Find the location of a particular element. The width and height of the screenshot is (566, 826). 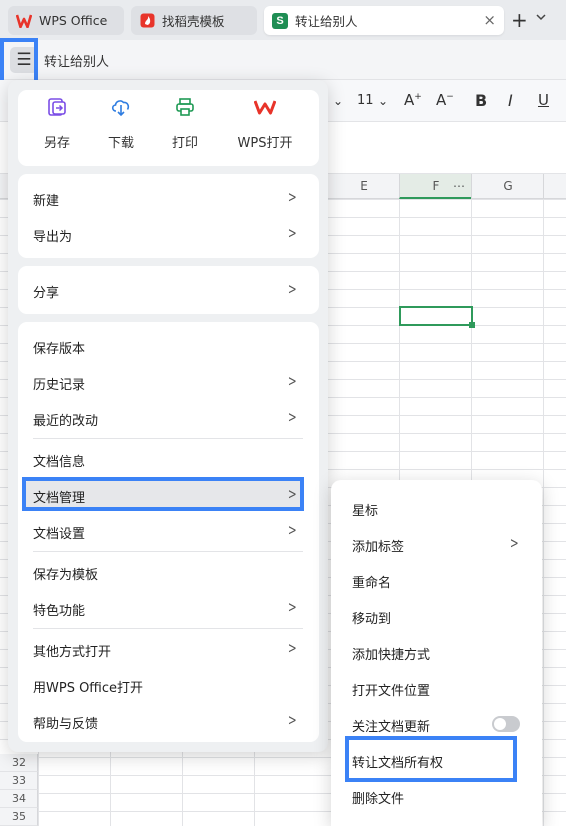

font-shrink-icon: A is located at coordinates (441, 100).